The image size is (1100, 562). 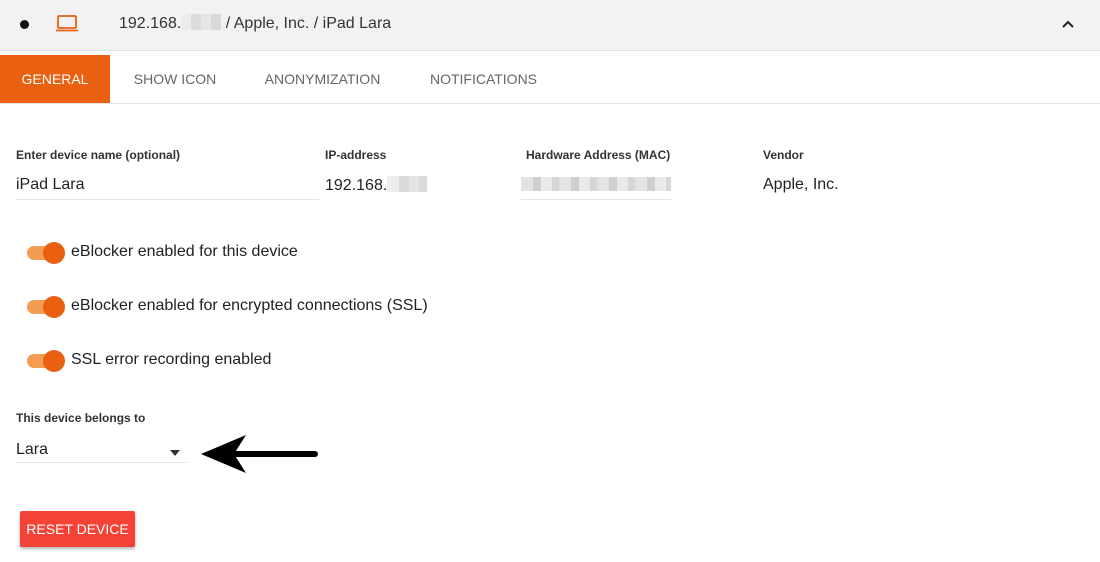 I want to click on header-title-rest: / Apple, Inc. / iPad Lara, so click(x=308, y=23).